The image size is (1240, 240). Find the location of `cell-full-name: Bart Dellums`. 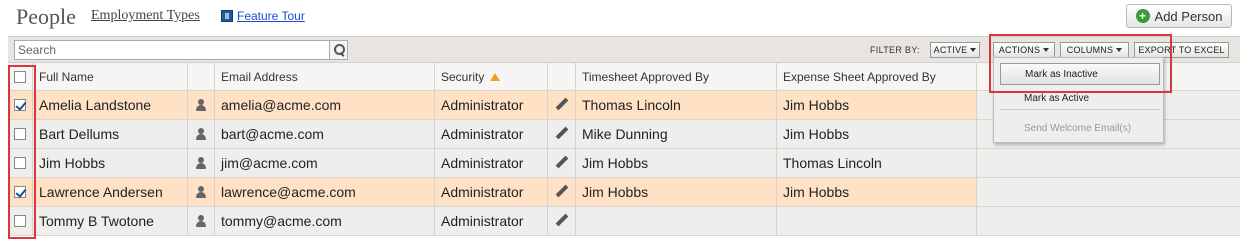

cell-full-name: Bart Dellums is located at coordinates (110, 134).